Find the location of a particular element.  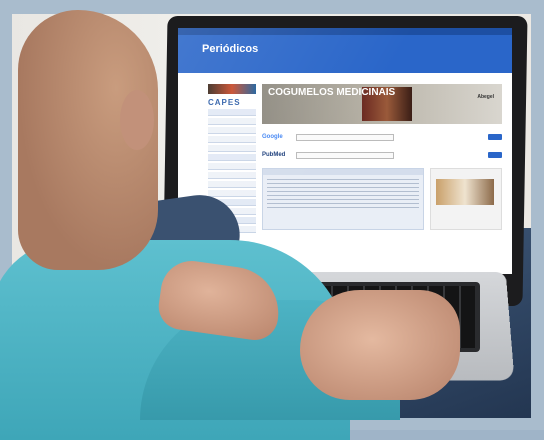

person-ear is located at coordinates (137, 120).